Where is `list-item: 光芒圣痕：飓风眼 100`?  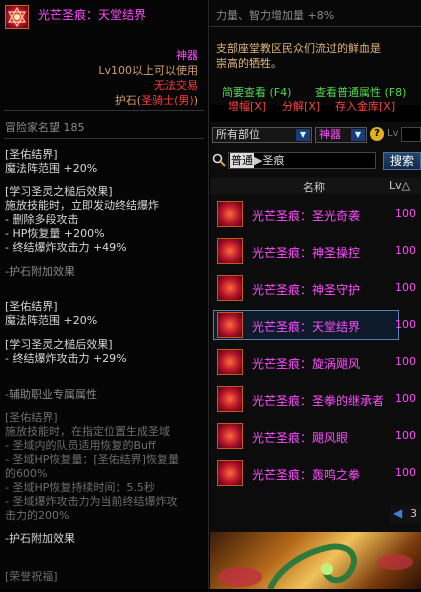 list-item: 光芒圣痕：飓风眼 100 is located at coordinates (315, 436).